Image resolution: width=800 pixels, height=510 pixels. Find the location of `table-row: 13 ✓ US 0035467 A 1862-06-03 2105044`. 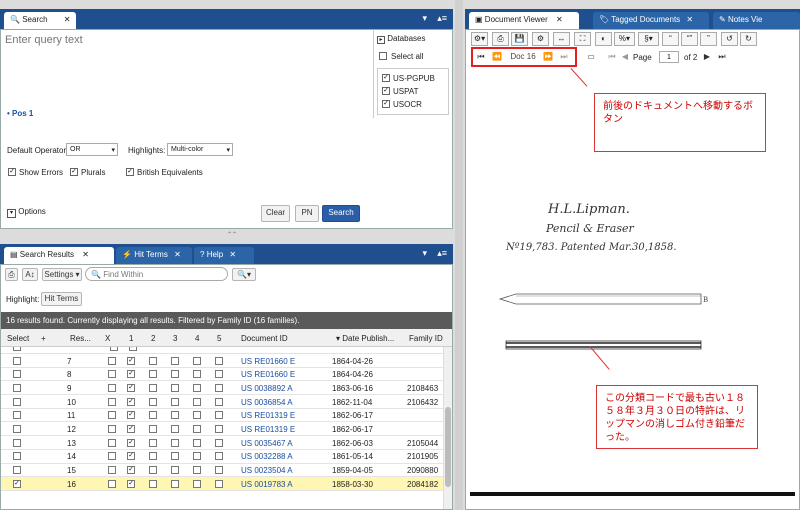

table-row: 13 ✓ US 0035467 A 1862-06-03 2105044 is located at coordinates (222, 443).